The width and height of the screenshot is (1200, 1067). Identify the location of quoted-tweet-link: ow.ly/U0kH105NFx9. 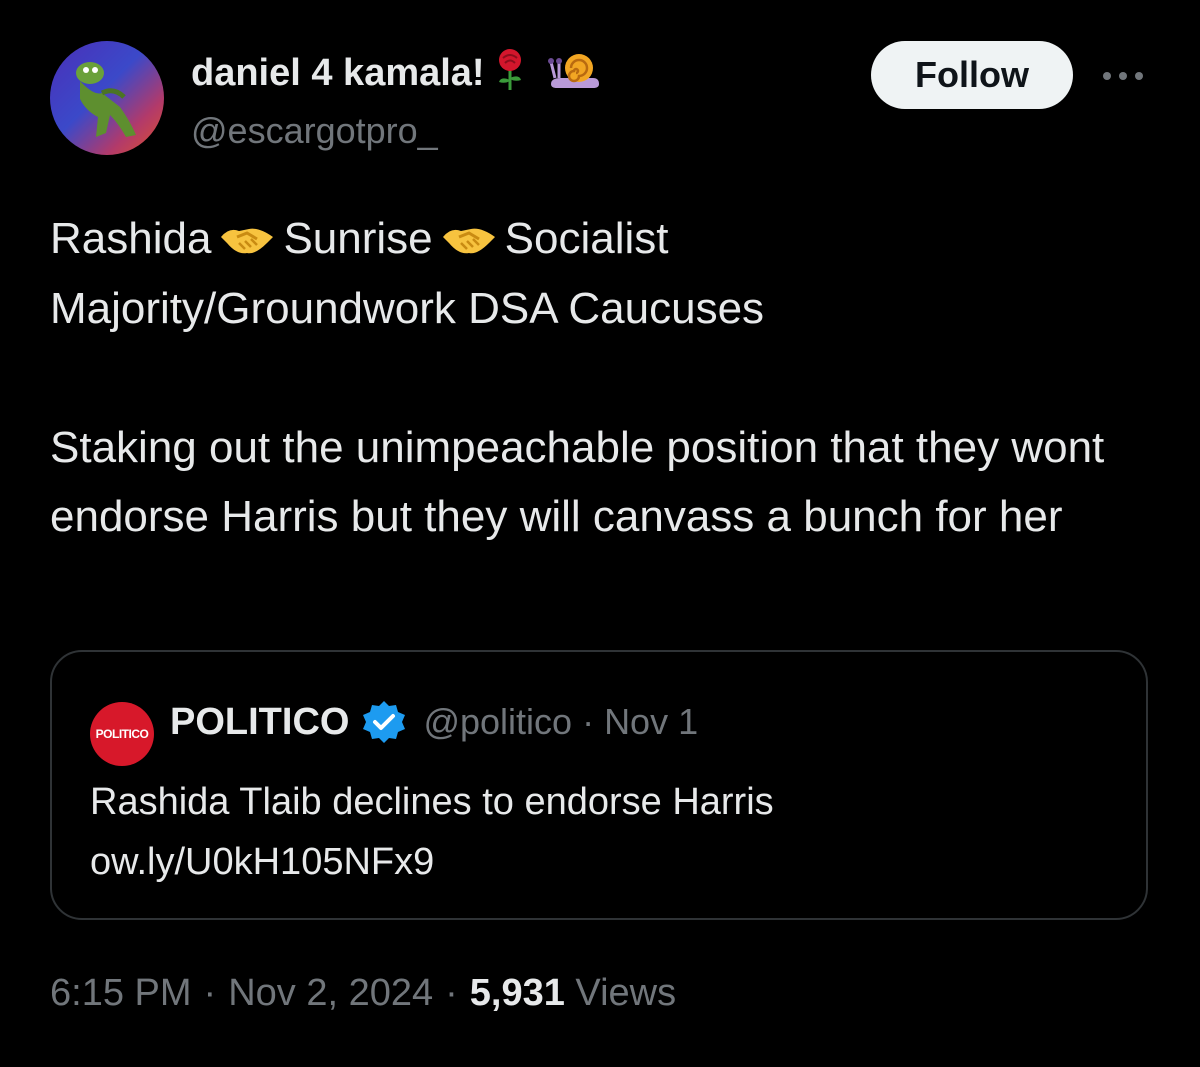
(600, 862).